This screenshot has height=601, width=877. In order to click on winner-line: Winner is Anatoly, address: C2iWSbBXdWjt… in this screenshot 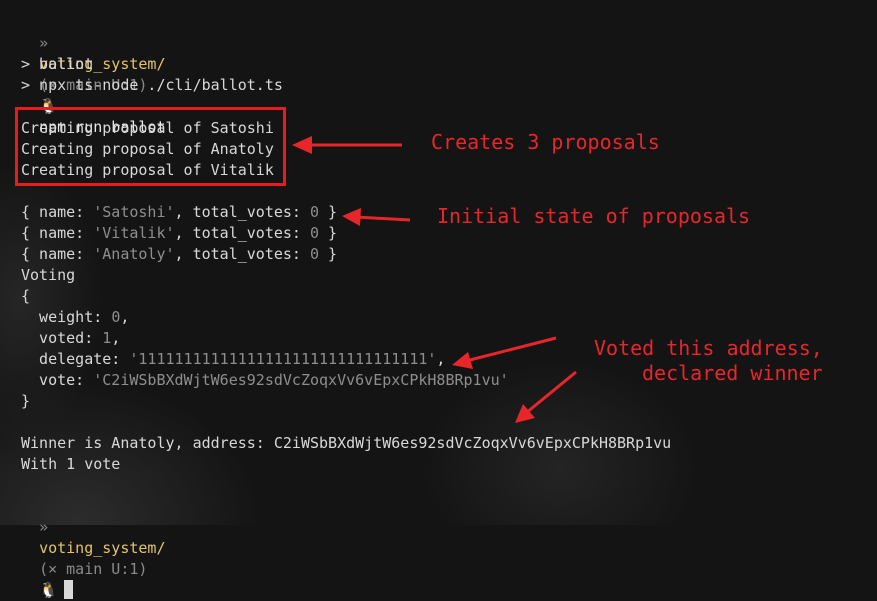, I will do `click(346, 443)`.